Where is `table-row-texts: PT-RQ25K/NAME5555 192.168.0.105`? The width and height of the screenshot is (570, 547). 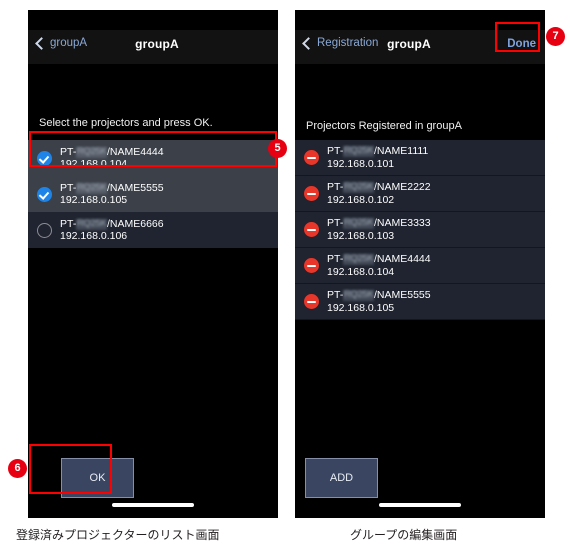 table-row-texts: PT-RQ25K/NAME5555 192.168.0.105 is located at coordinates (379, 301).